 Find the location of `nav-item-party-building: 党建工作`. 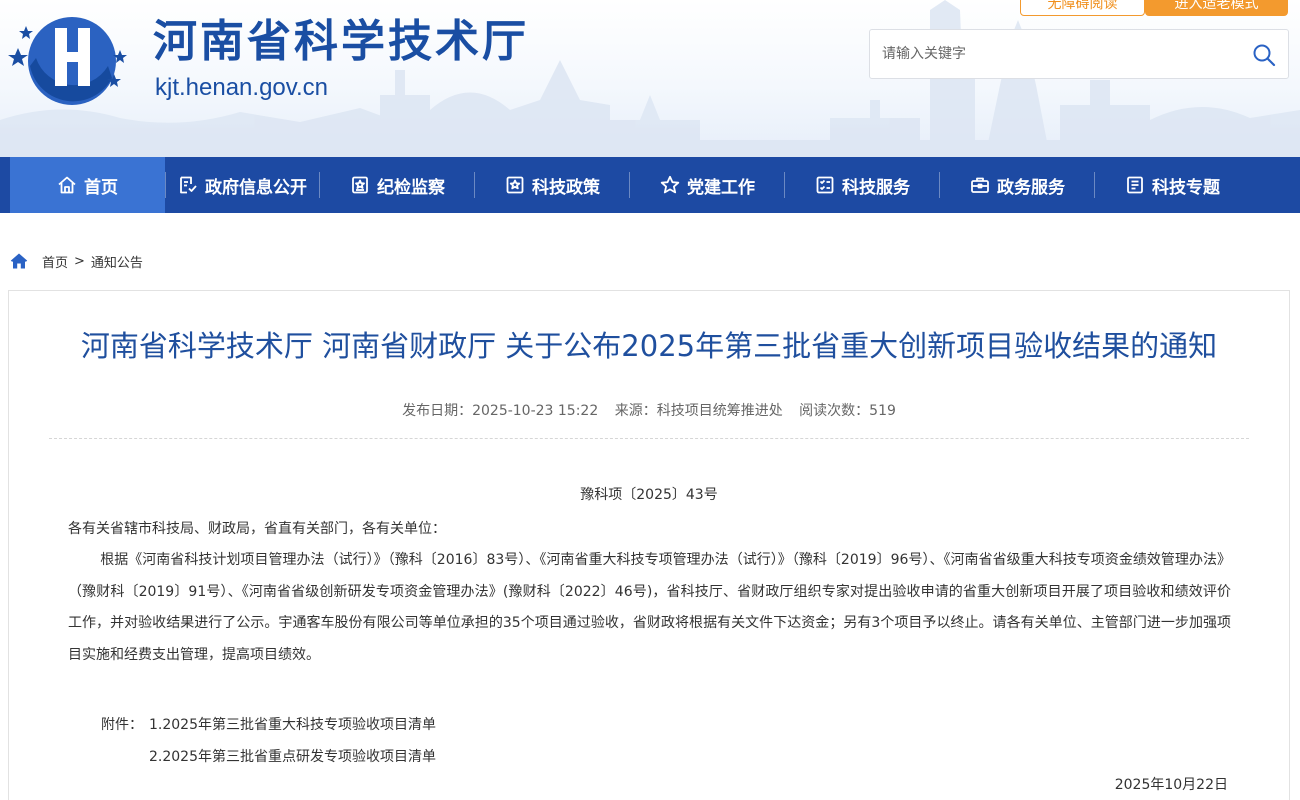

nav-item-party-building: 党建工作 is located at coordinates (707, 185).